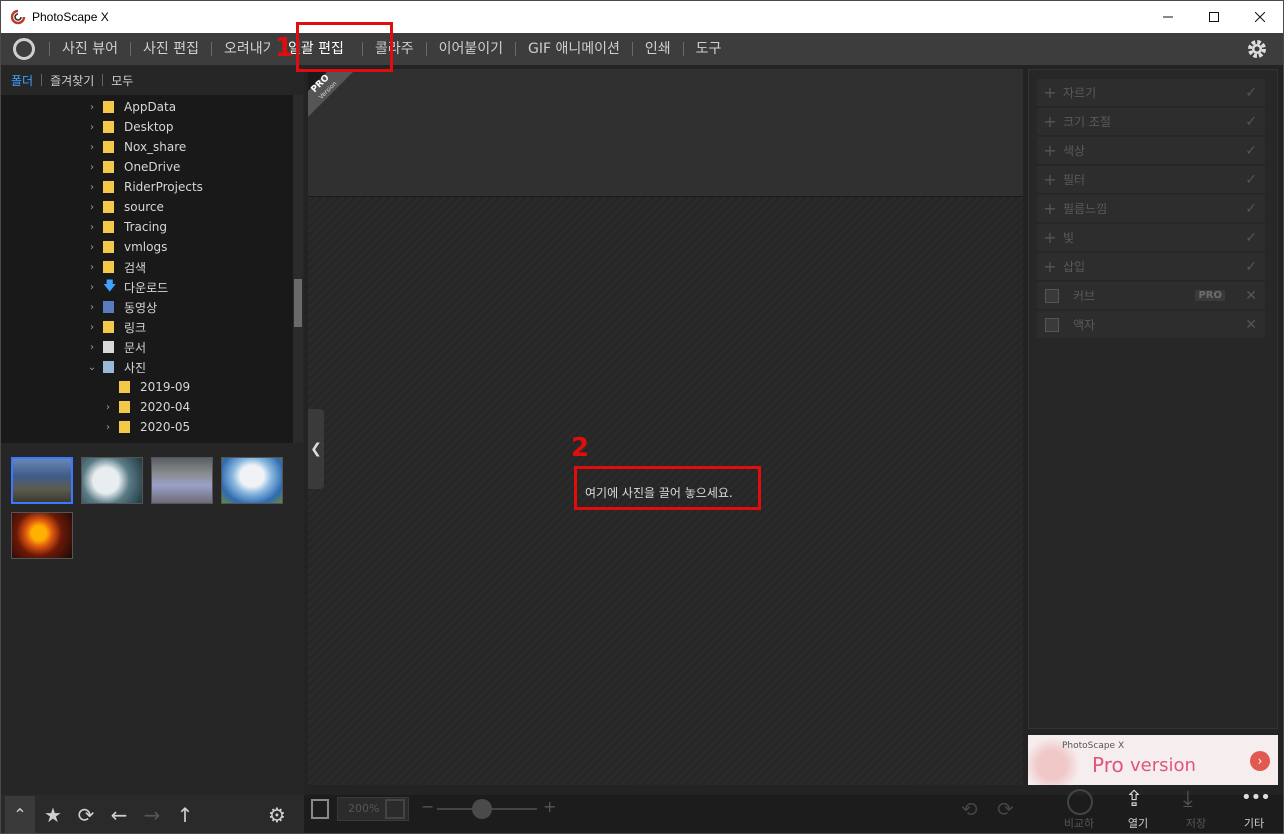 This screenshot has width=1284, height=834. I want to click on zoom-slider-handle, so click(482, 809).